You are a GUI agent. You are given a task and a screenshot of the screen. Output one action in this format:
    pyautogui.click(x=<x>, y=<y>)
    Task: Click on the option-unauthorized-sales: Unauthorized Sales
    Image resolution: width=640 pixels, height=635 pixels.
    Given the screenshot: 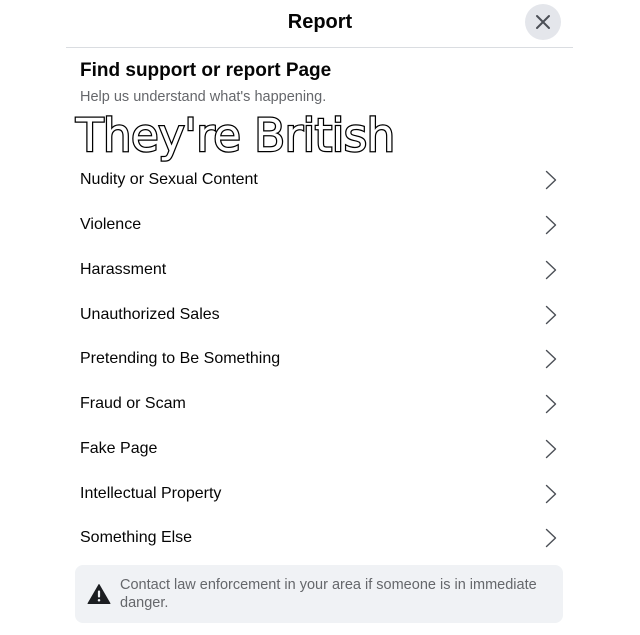 What is the action you would take?
    pyautogui.click(x=319, y=314)
    